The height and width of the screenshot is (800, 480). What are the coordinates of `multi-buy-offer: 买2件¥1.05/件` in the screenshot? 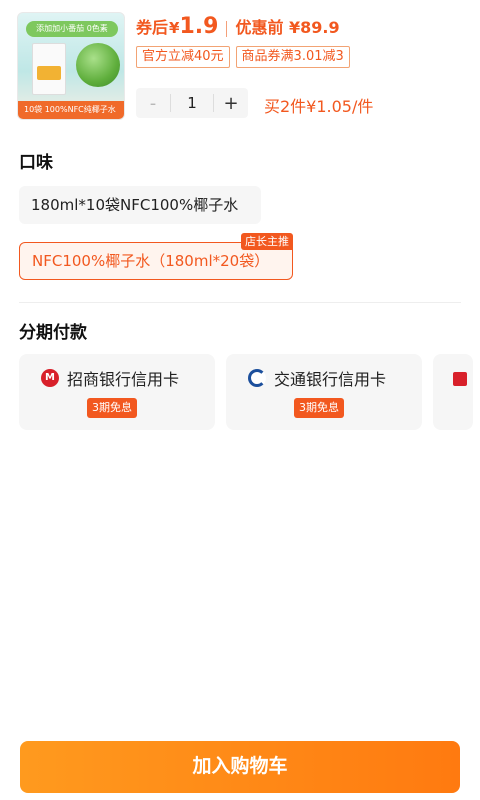 It's located at (319, 106).